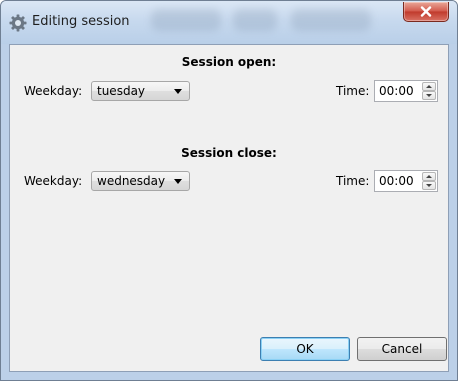  I want to click on open-time-spinner, so click(429, 91).